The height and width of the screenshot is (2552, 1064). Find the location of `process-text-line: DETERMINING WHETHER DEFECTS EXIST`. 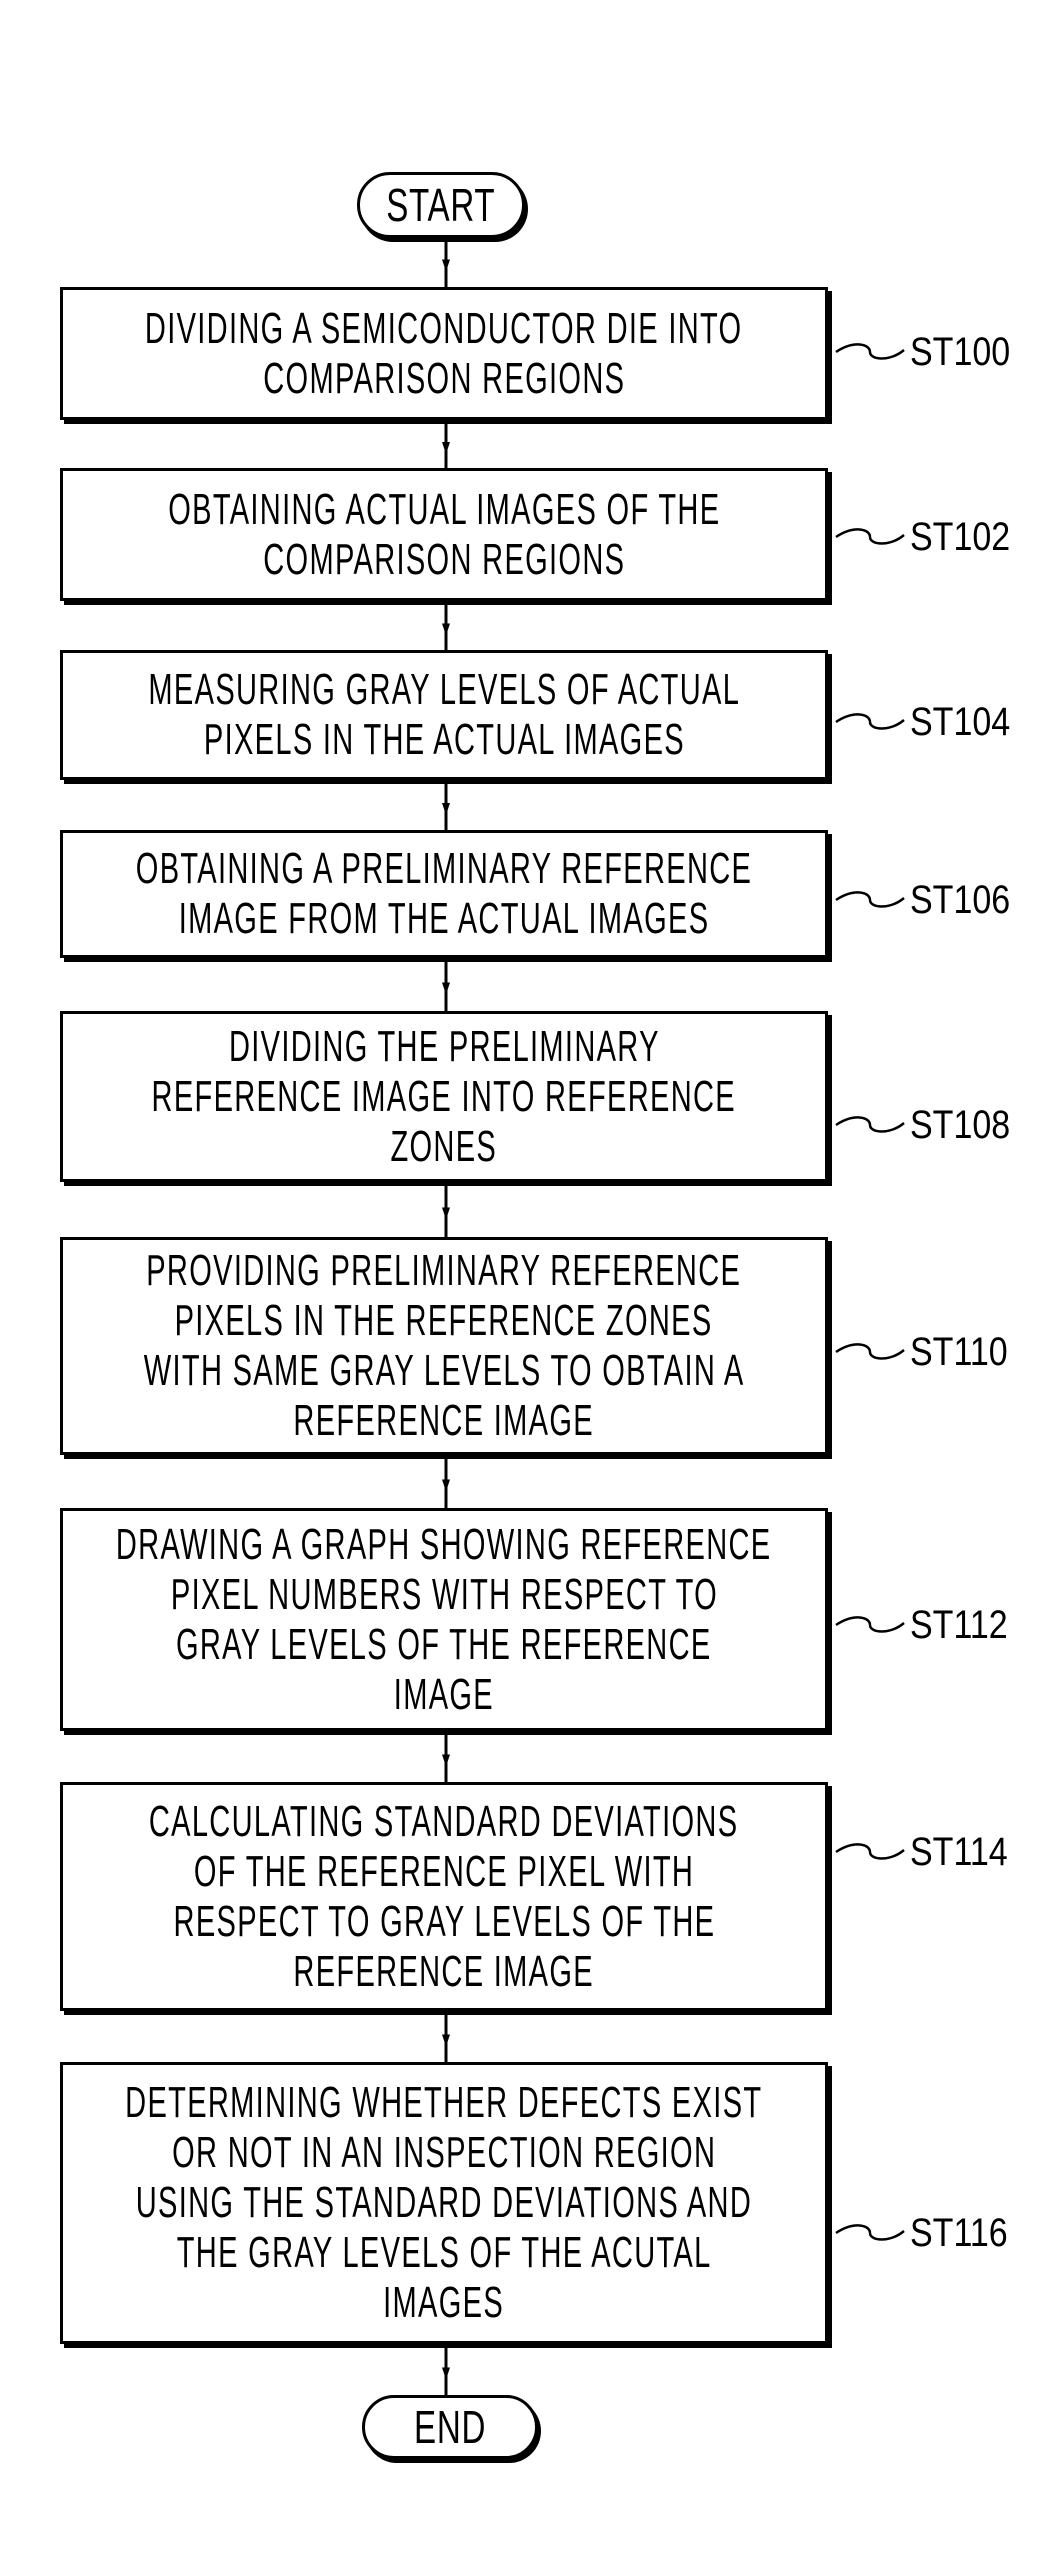

process-text-line: DETERMINING WHETHER DEFECTS EXIST is located at coordinates (444, 2102).